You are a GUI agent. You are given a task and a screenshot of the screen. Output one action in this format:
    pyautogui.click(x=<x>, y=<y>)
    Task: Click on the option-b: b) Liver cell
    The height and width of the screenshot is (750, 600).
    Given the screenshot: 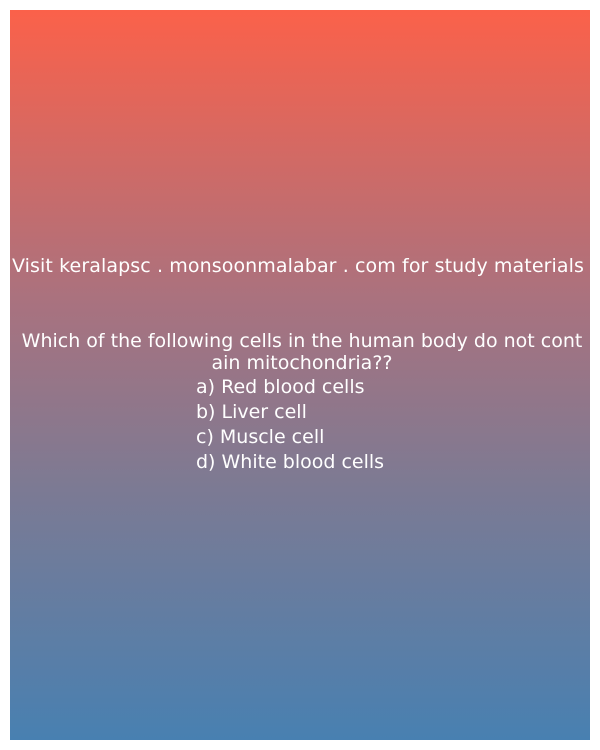 What is the action you would take?
    pyautogui.click(x=251, y=412)
    